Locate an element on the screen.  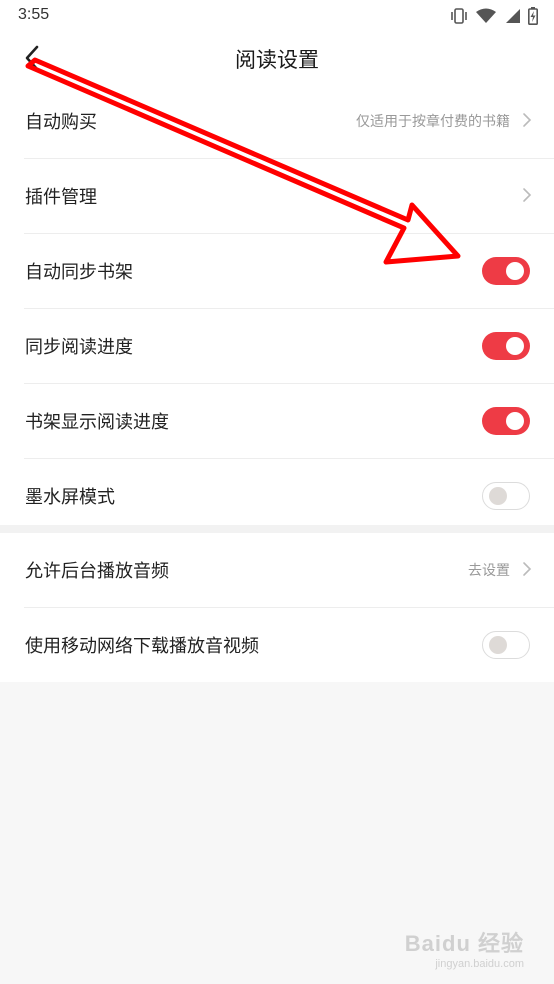
auto-sync-bookshelf-toggle is located at coordinates (506, 271).